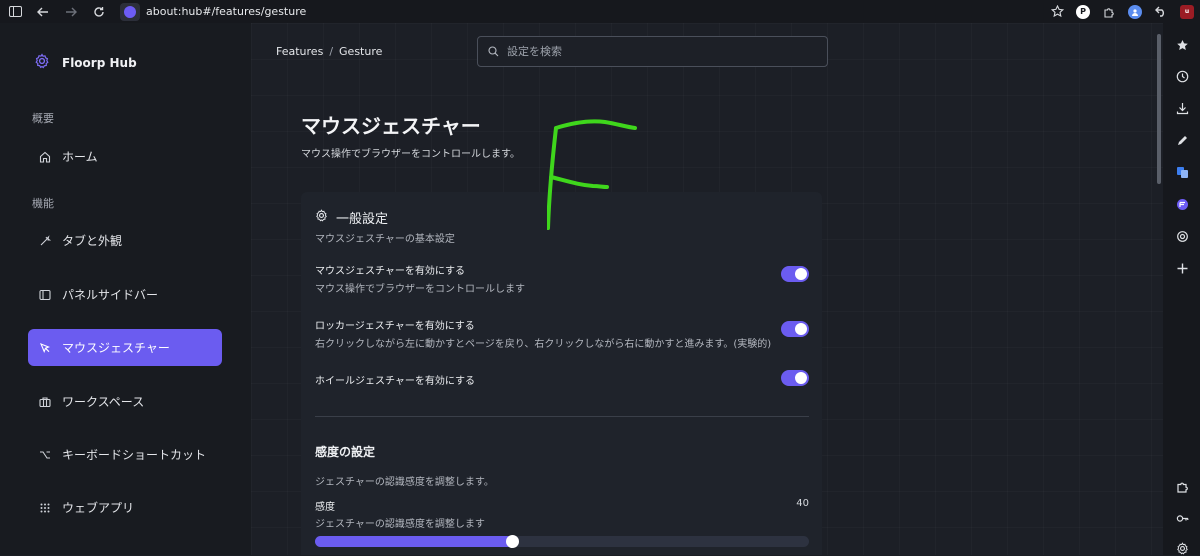 The image size is (1200, 556). I want to click on url-bar: about:hub#/features/gesture, so click(213, 12).